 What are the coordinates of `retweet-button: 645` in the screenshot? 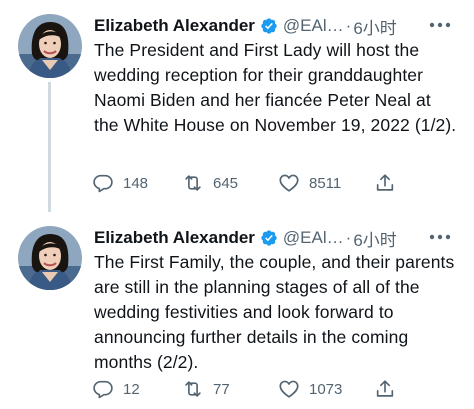 It's located at (230, 183).